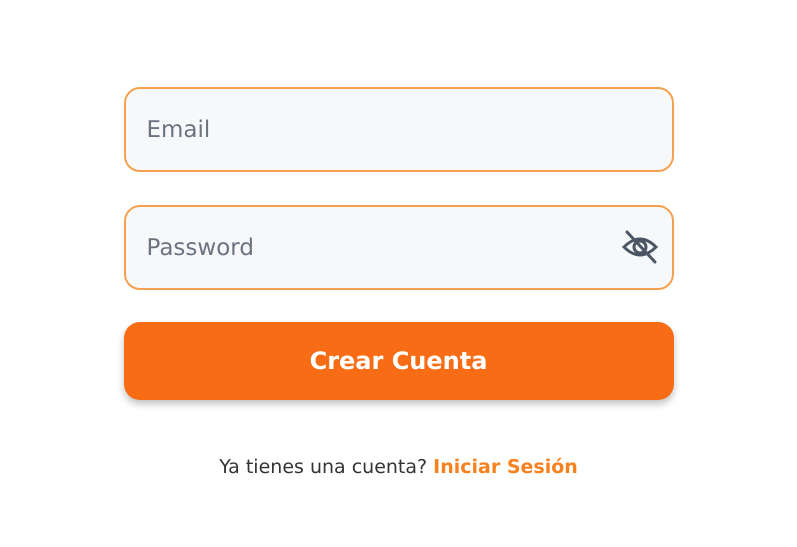  Describe the element at coordinates (323, 467) in the screenshot. I see `footer-text: Ya tienes una cuenta?` at that location.